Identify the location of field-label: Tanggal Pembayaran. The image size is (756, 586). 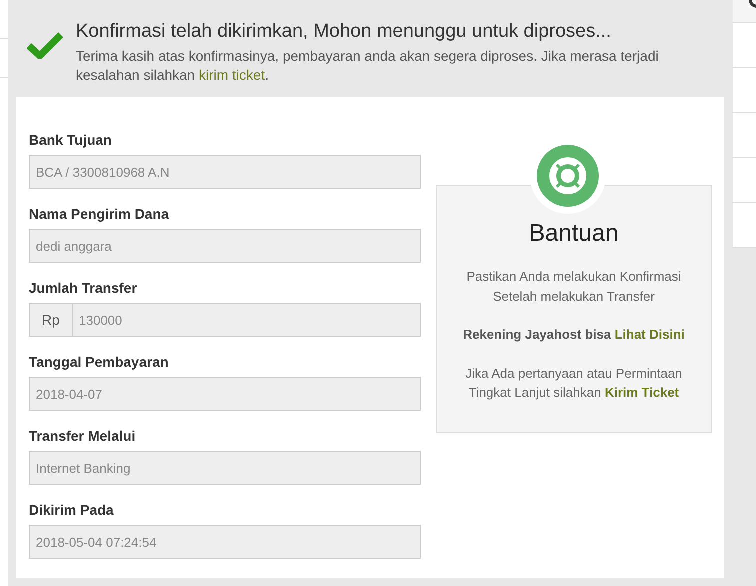
(99, 362).